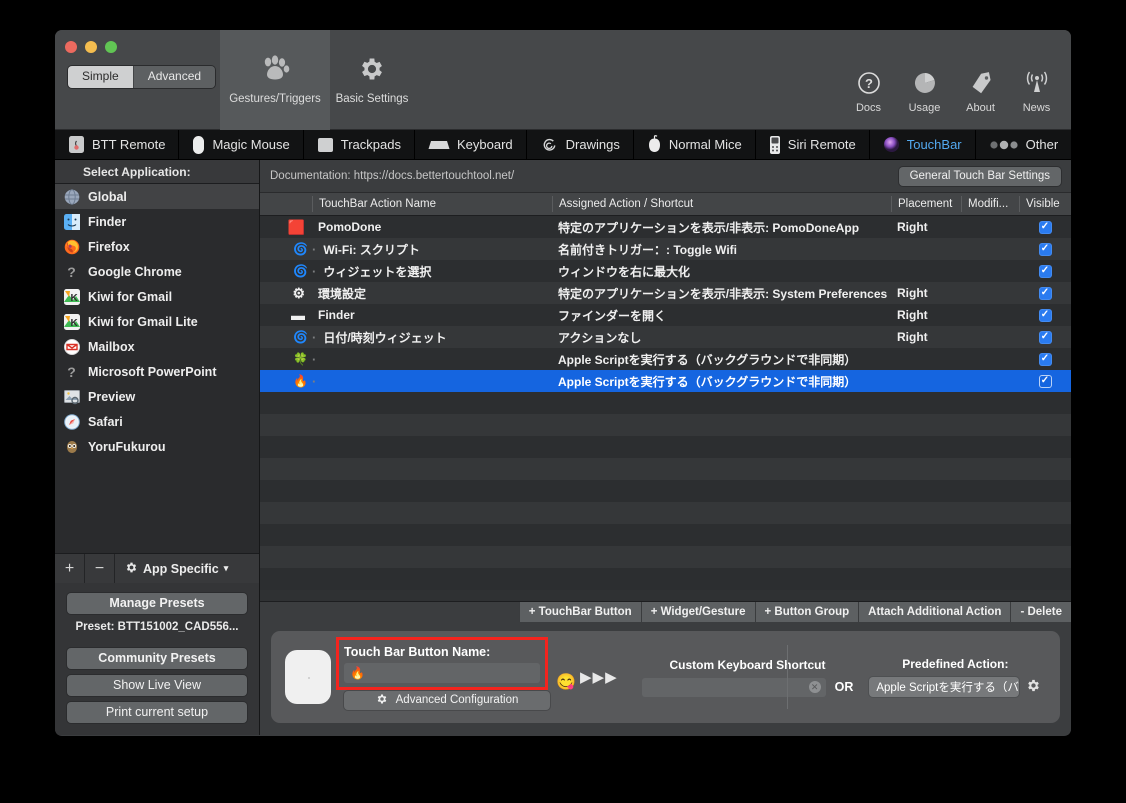 This screenshot has height=803, width=1126. Describe the element at coordinates (665, 359) in the screenshot. I see `table-row: 🍀 · Apple Scriptを実行する（バックグラウンドで非同期） ✓` at that location.